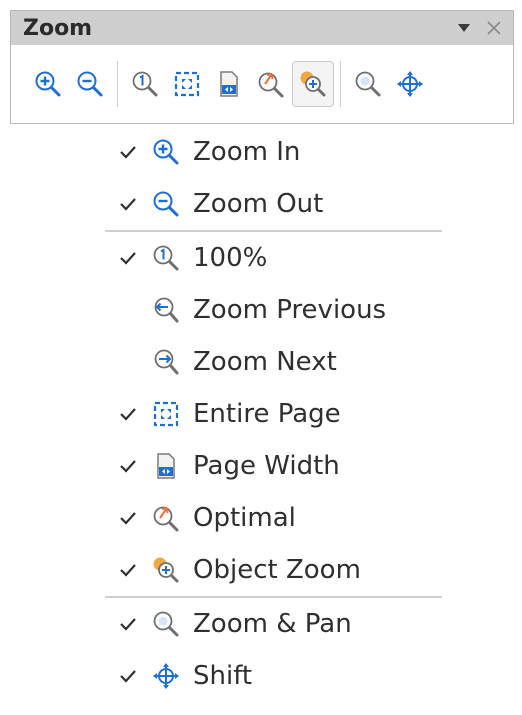 This screenshot has height=715, width=522. I want to click on shift-button, so click(410, 84).